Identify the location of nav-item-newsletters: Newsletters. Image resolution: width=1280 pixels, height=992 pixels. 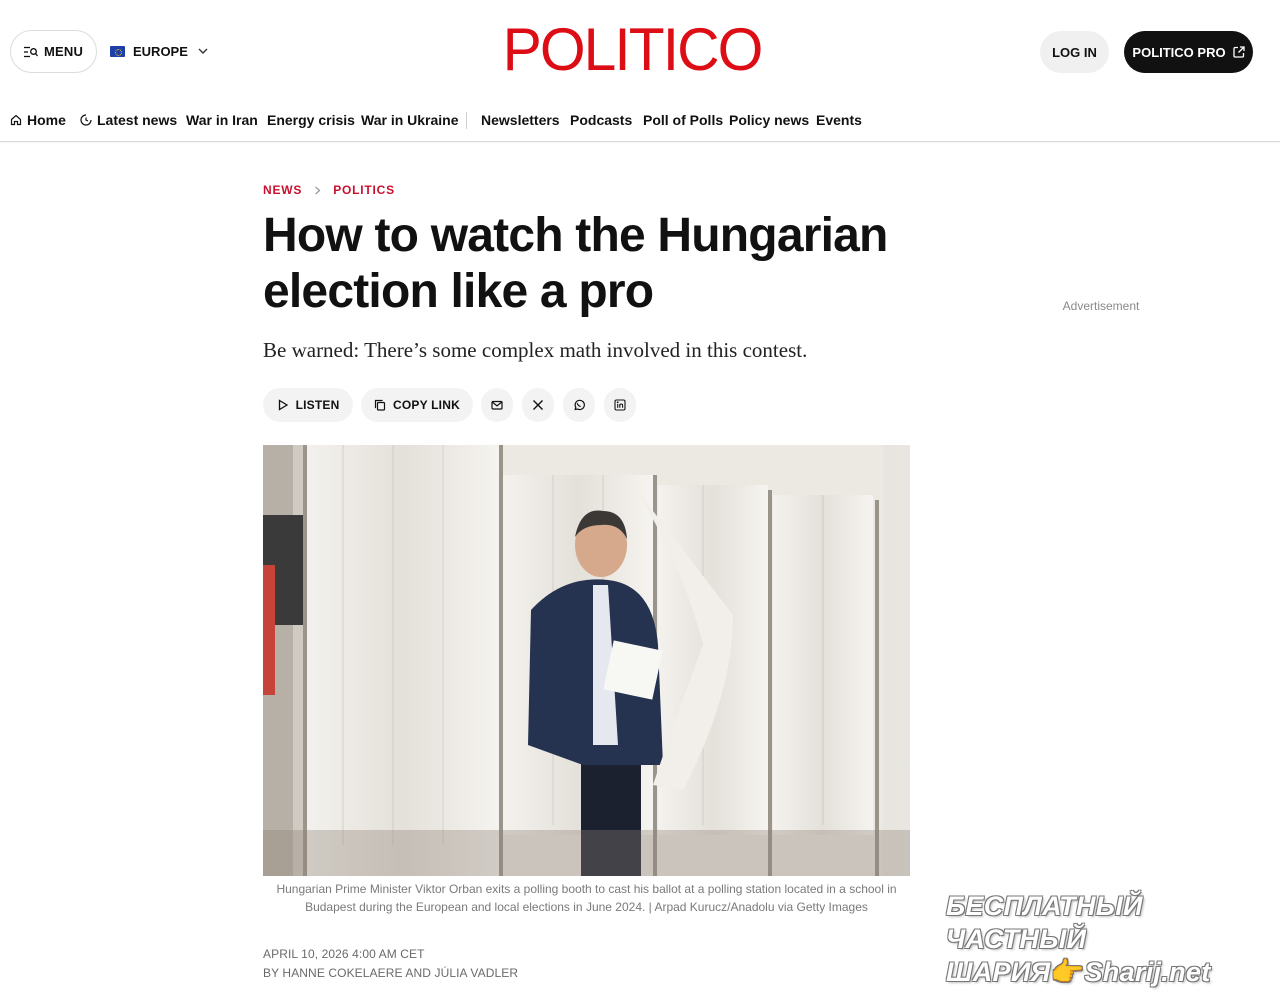
(520, 120).